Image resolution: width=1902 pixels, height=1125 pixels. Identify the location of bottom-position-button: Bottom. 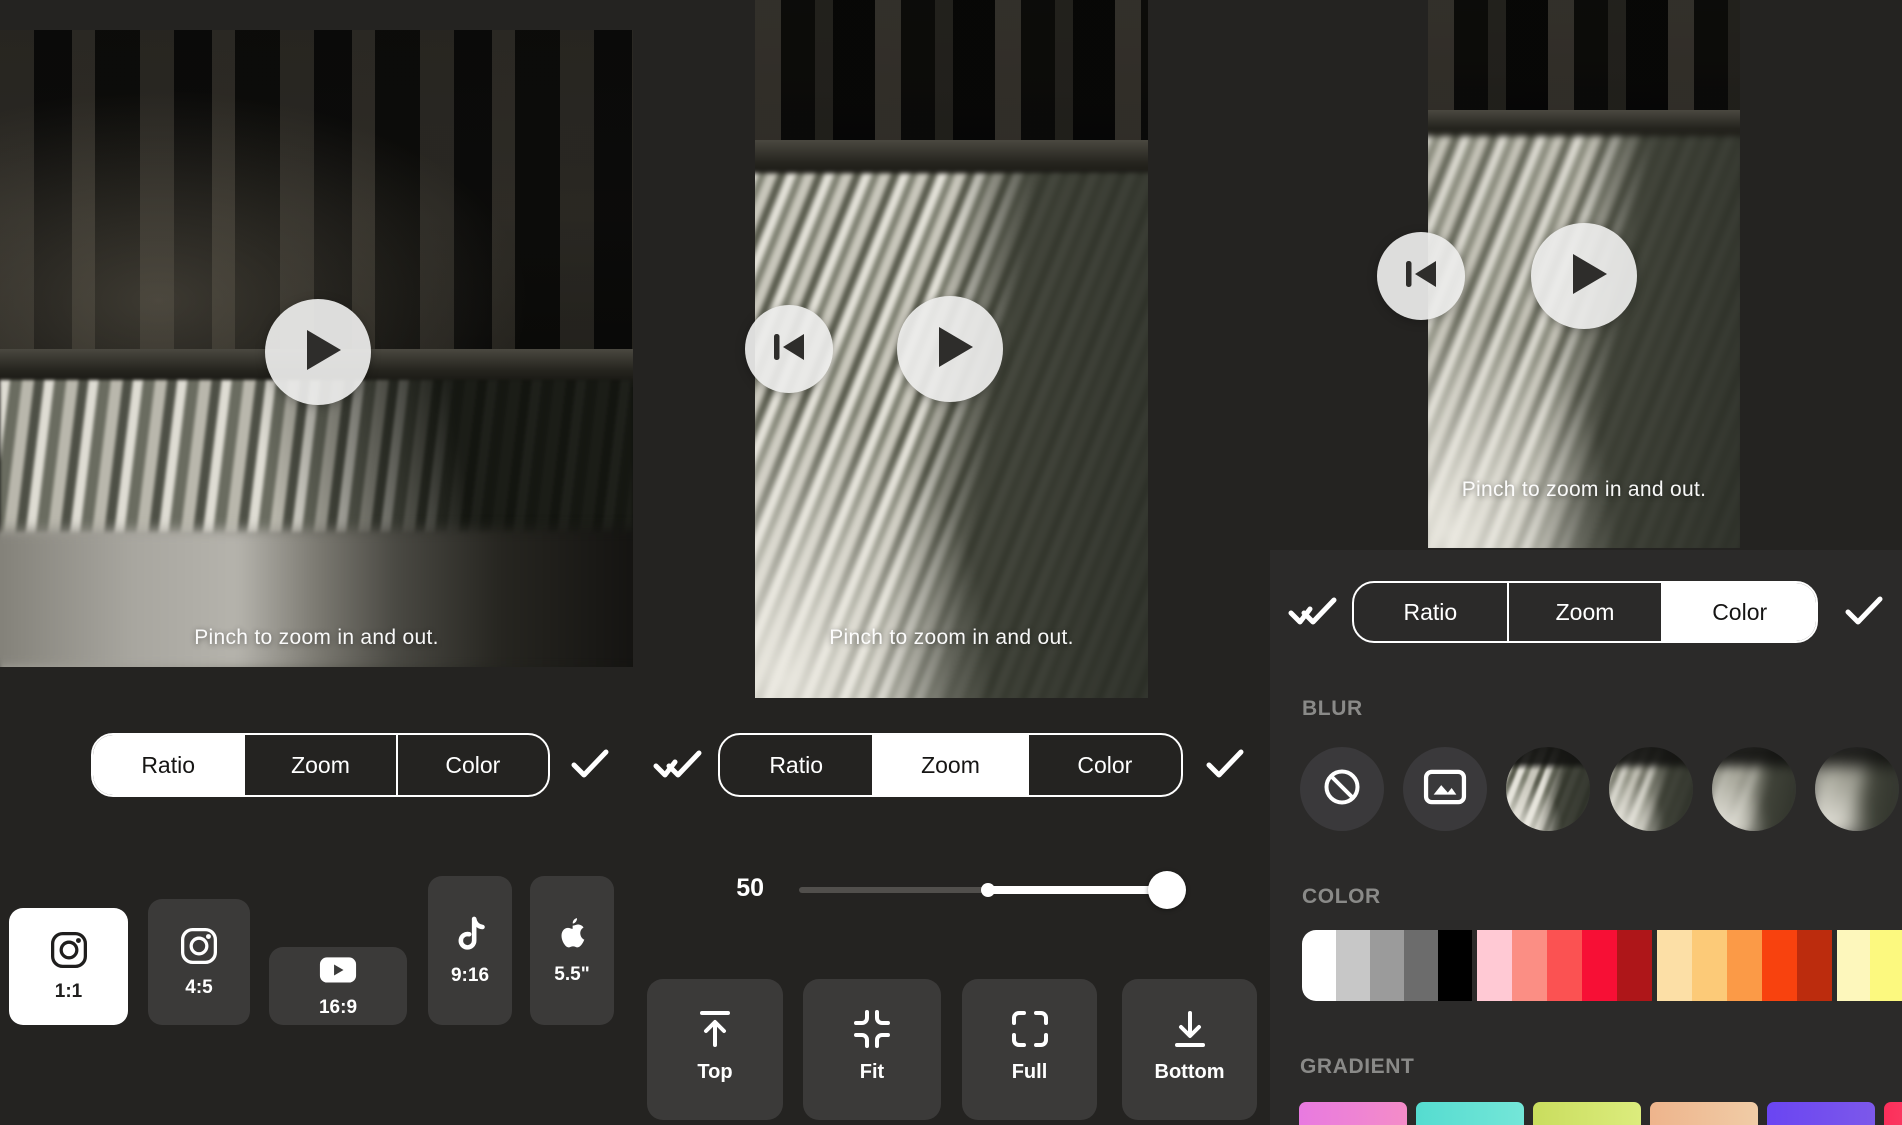
(1189, 1049).